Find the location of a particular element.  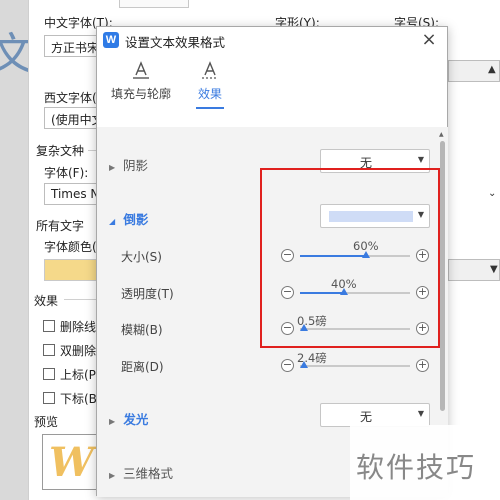

subscript-checkbox is located at coordinates (49, 398).